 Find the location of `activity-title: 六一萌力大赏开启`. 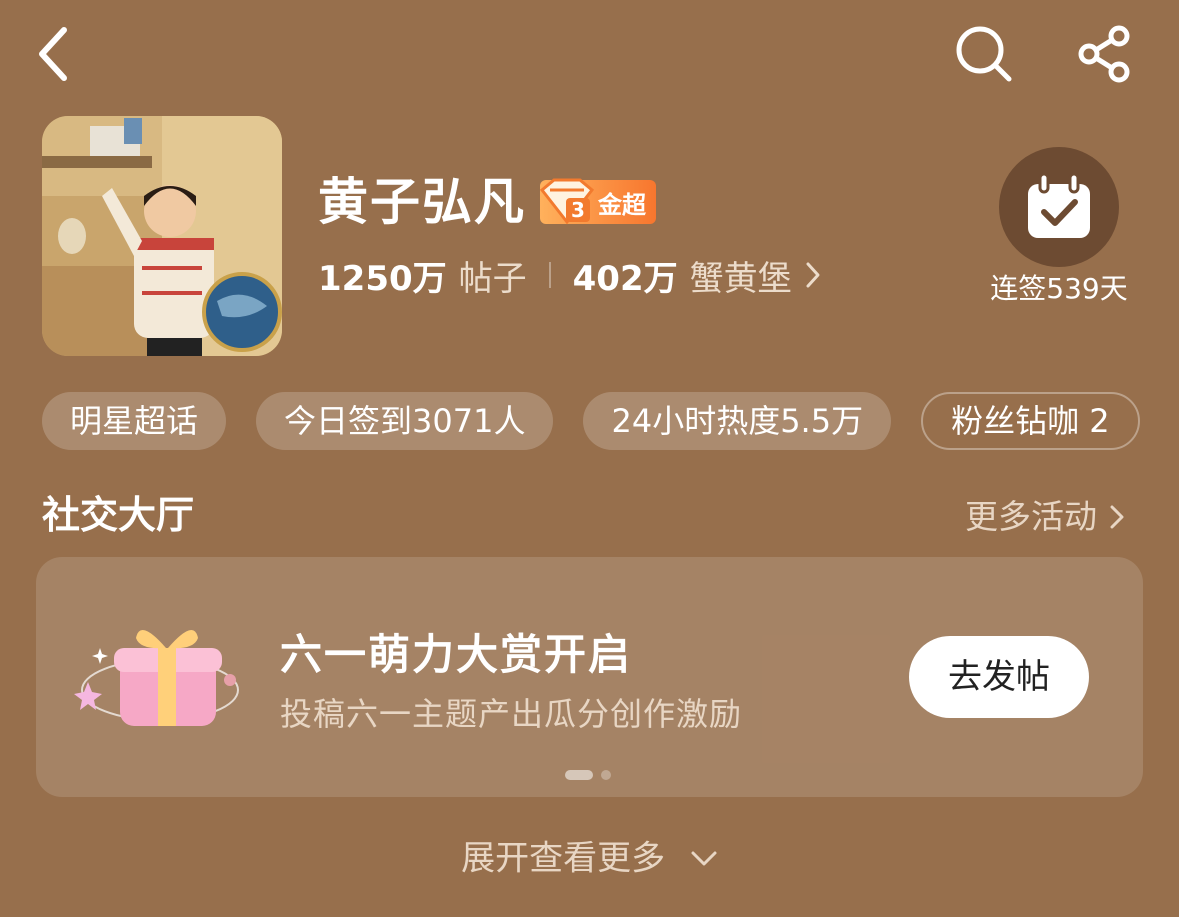

activity-title: 六一萌力大赏开启 is located at coordinates (456, 654).